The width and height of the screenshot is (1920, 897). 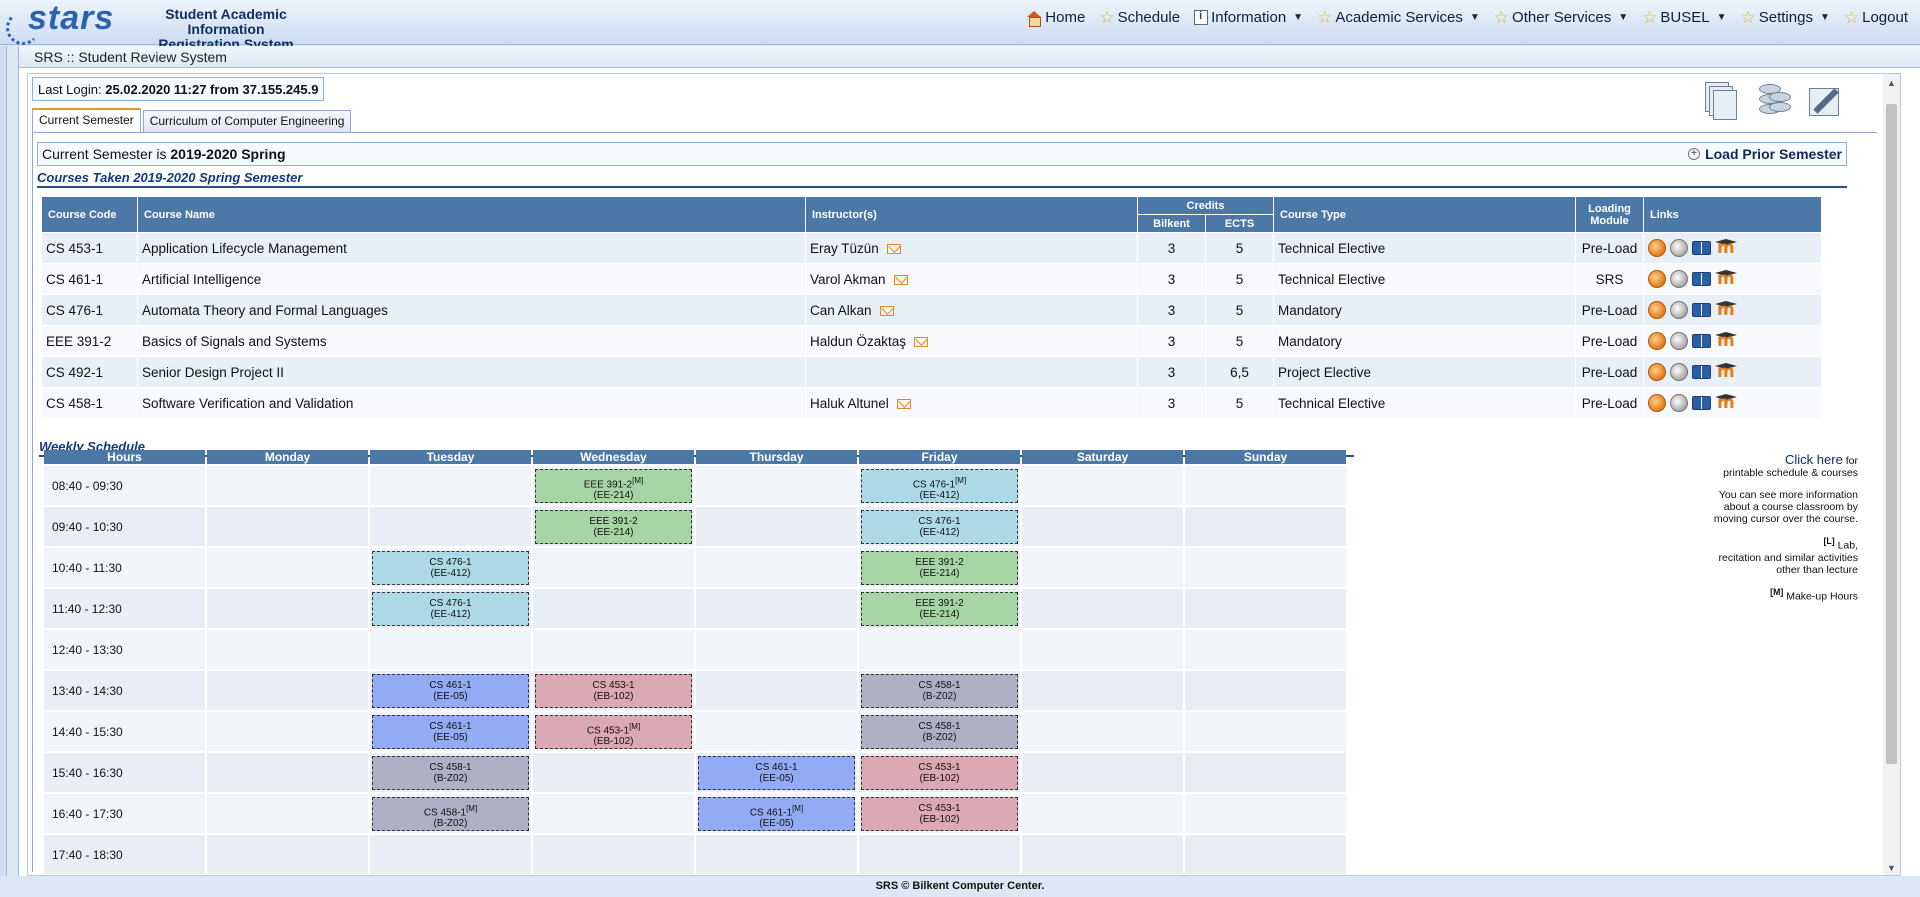 I want to click on schedule-cell: CS 458-1[M] (B-Z02), so click(x=450, y=813).